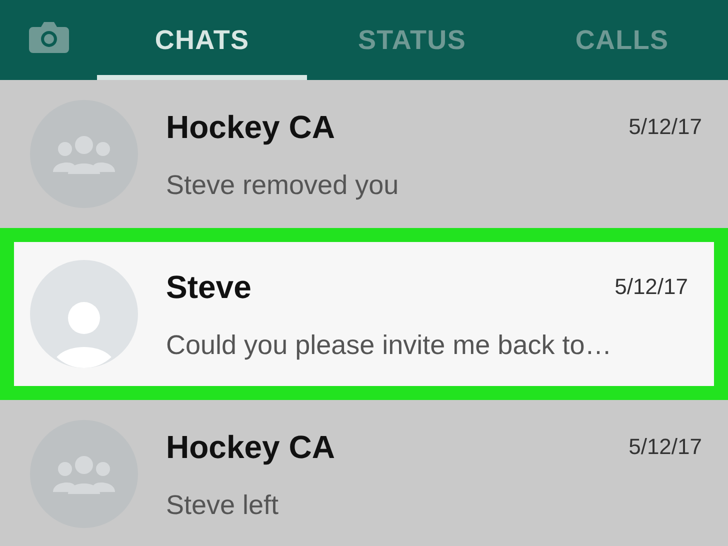  I want to click on camera-icon, so click(48, 37).